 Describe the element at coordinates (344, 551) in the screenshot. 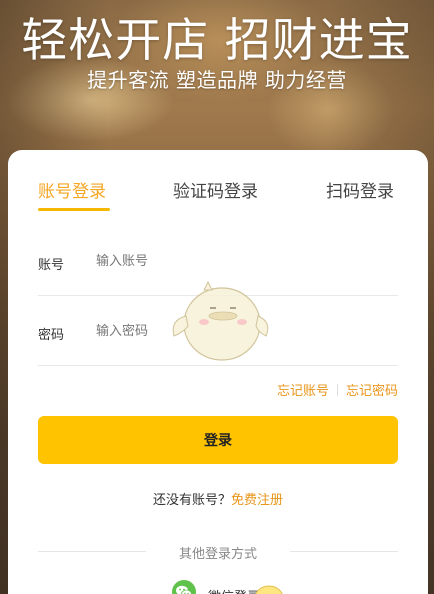

I see `divider-line-right` at that location.